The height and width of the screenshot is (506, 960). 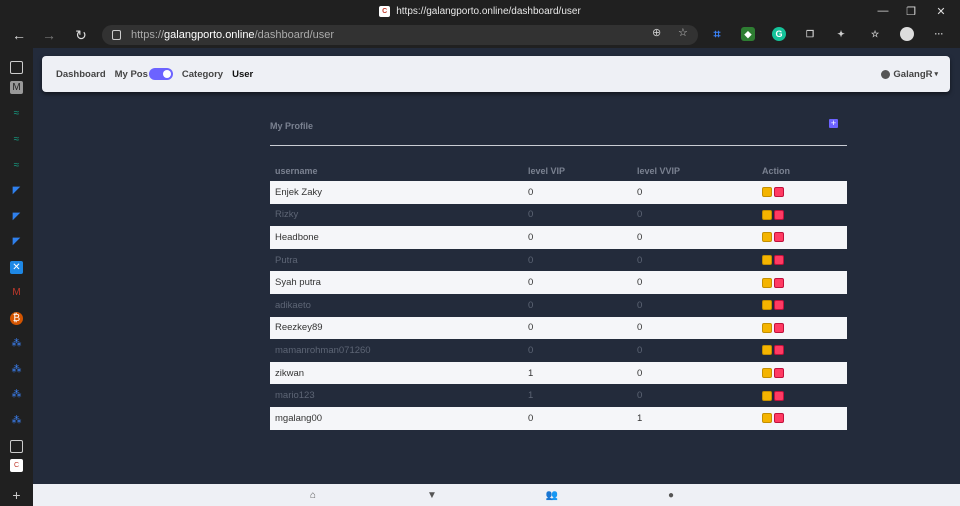 What do you see at coordinates (911, 11) in the screenshot?
I see `maximize-icon: ❐` at bounding box center [911, 11].